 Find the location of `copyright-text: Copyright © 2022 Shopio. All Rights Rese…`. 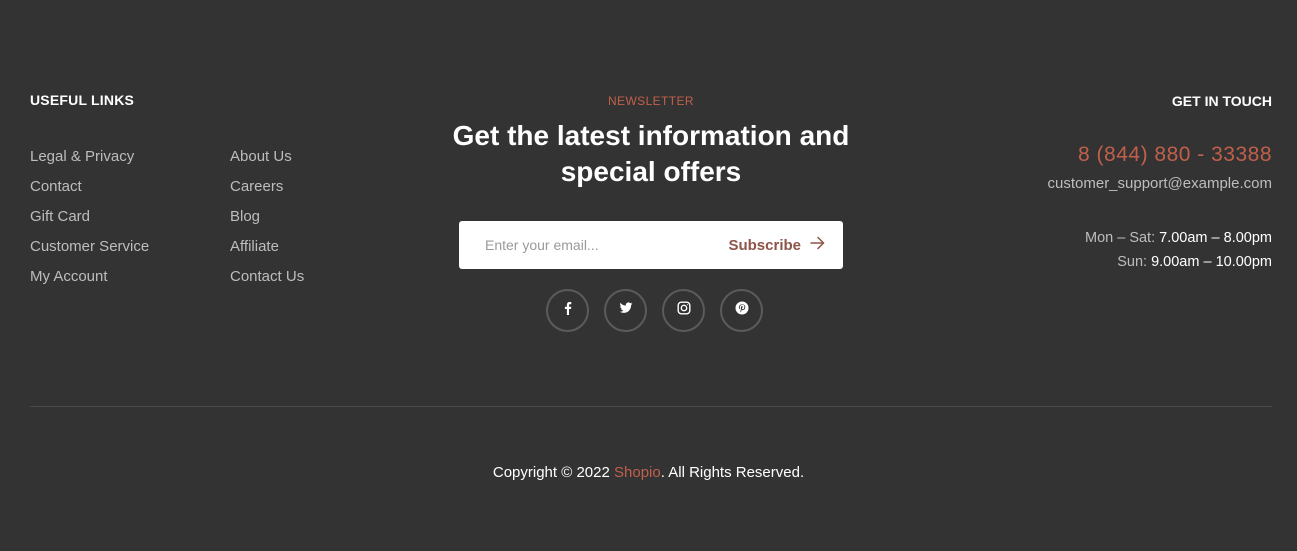

copyright-text: Copyright © 2022 Shopio. All Rights Rese… is located at coordinates (648, 473).